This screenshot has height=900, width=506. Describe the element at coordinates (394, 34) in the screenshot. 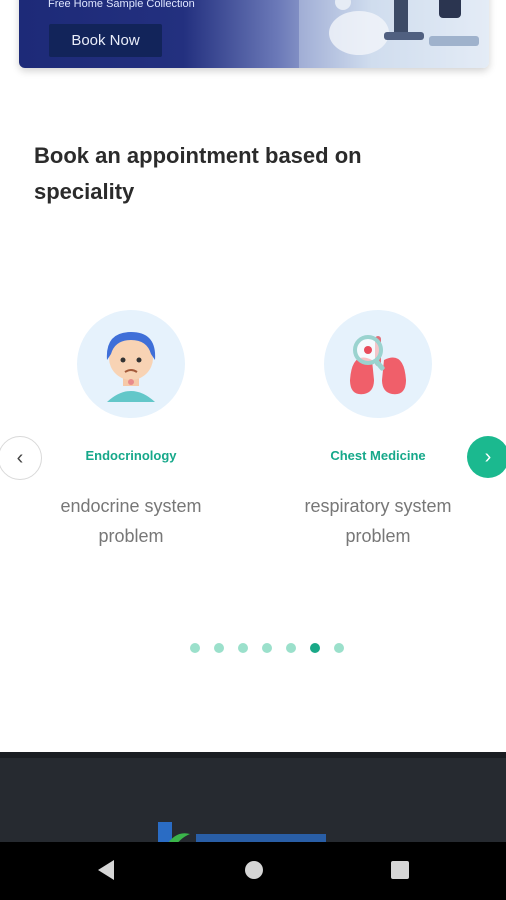

I see `lab-microscope-image` at that location.